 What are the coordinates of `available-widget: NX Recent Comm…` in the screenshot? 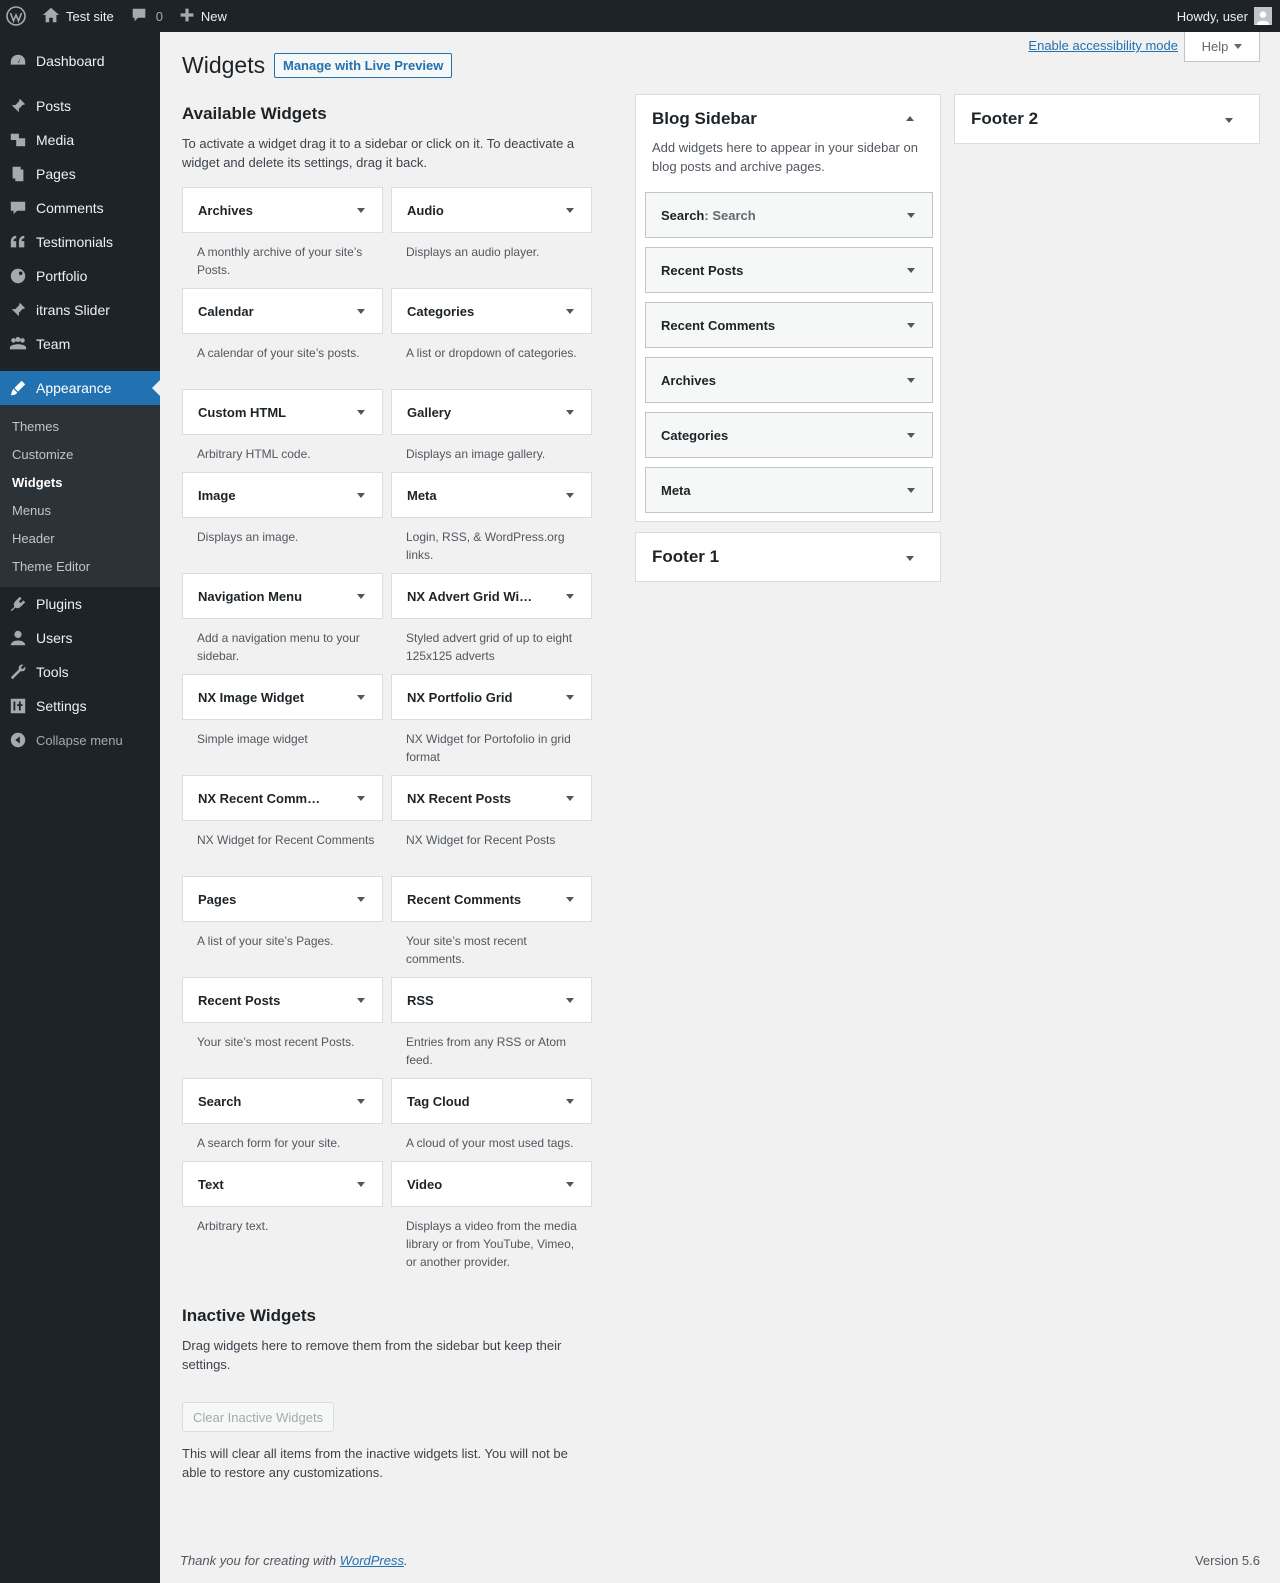 It's located at (282, 798).